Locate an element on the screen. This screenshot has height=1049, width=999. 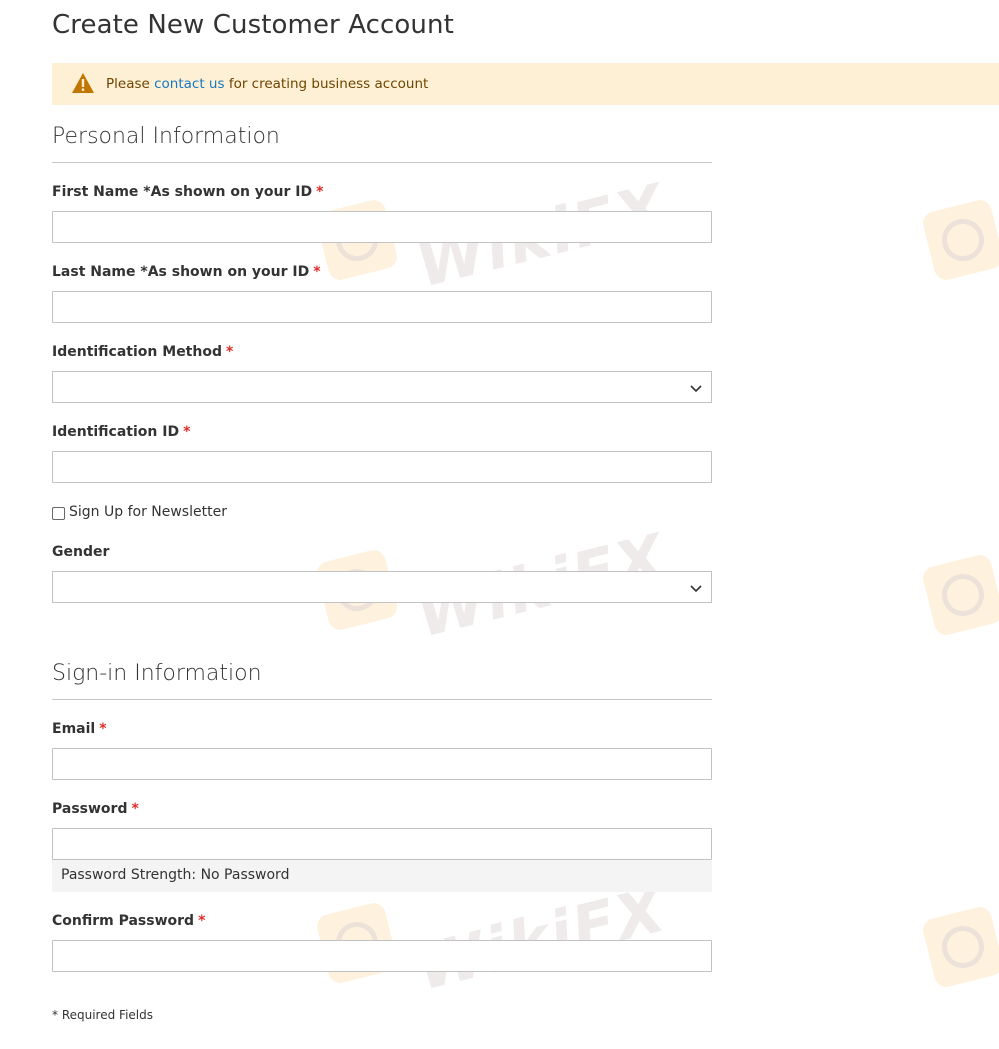
identification-id-label: Identification ID * is located at coordinates (121, 432).